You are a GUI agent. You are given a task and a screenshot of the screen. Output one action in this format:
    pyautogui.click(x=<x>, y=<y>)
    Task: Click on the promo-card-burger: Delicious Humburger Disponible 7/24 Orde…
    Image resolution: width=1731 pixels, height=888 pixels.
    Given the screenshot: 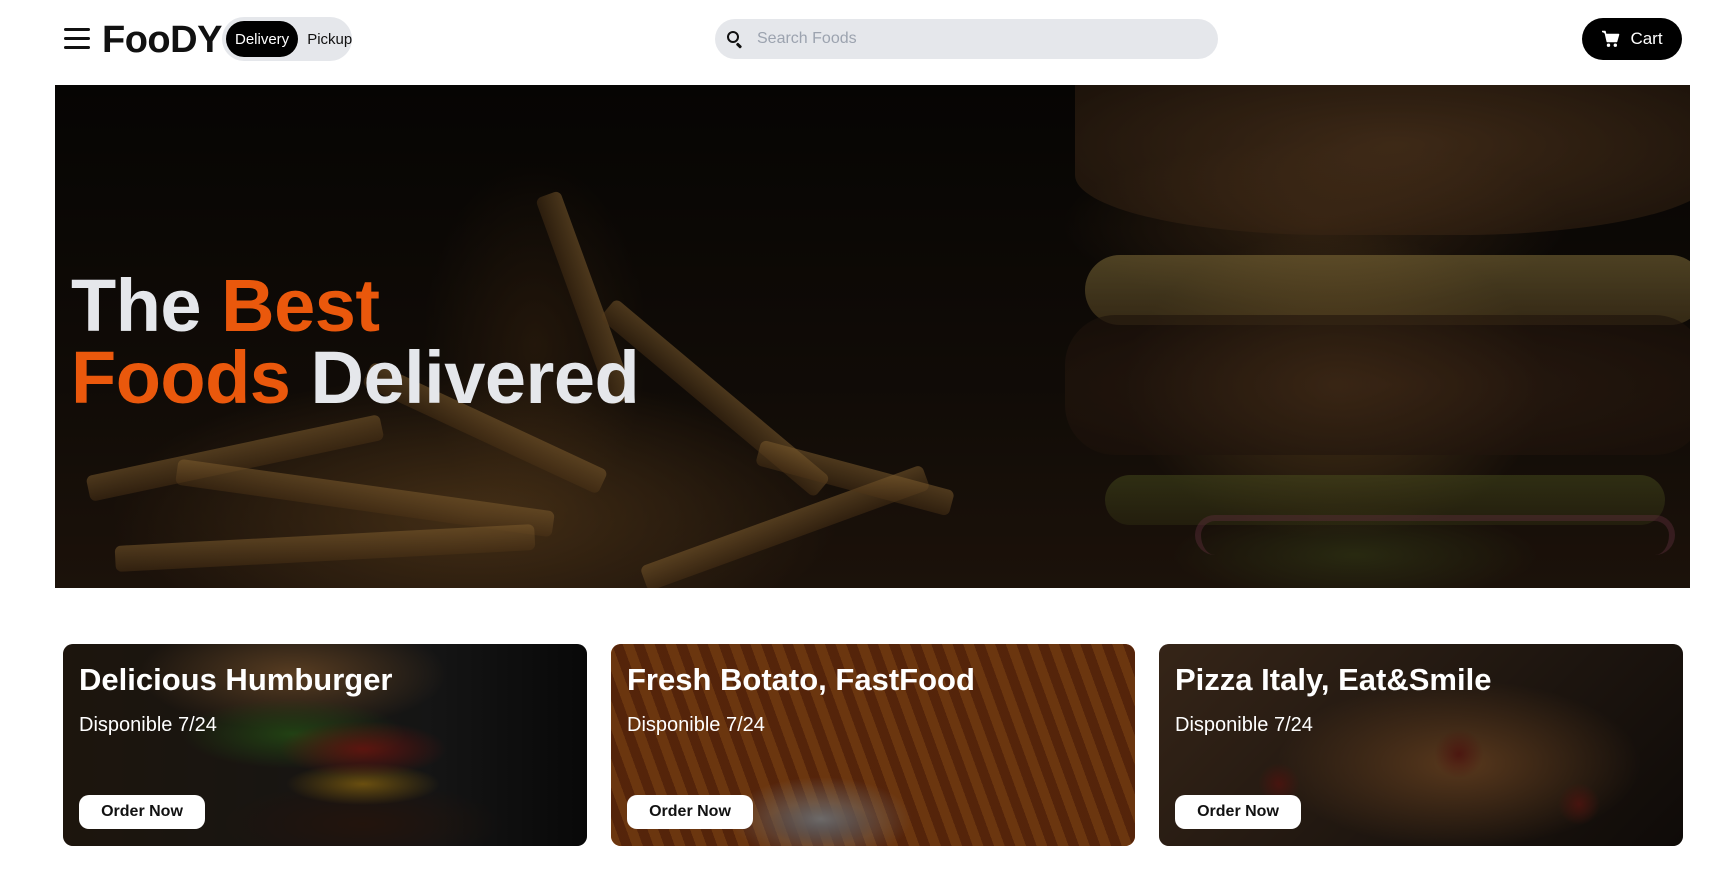 What is the action you would take?
    pyautogui.click(x=325, y=745)
    